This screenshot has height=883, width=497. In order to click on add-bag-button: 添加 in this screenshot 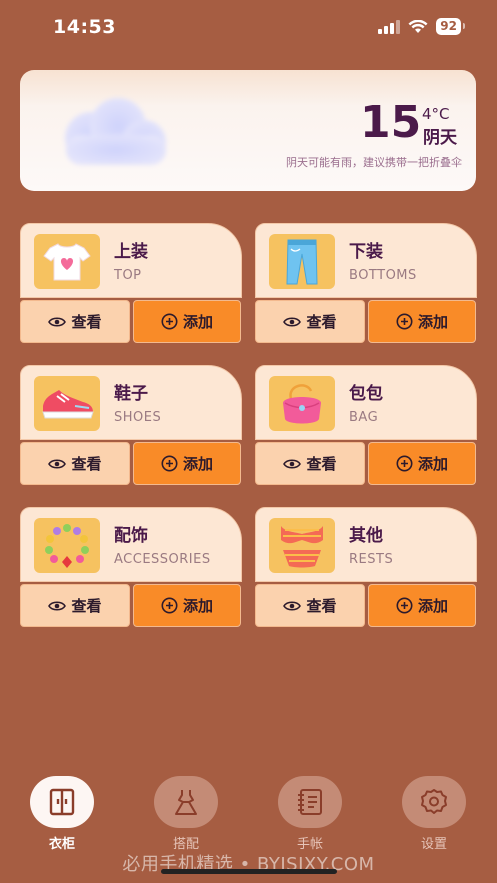, I will do `click(422, 463)`.